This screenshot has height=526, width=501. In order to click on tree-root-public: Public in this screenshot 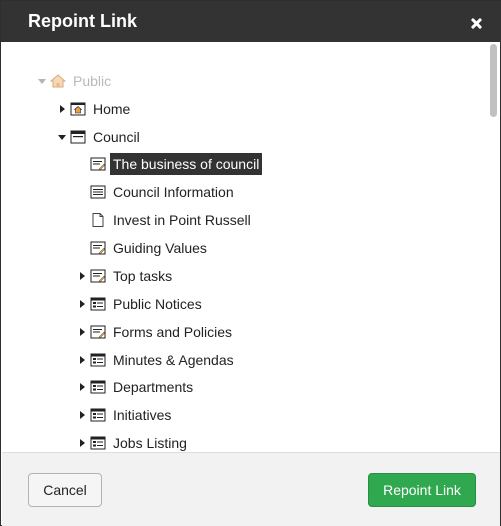, I will do `click(76, 81)`.